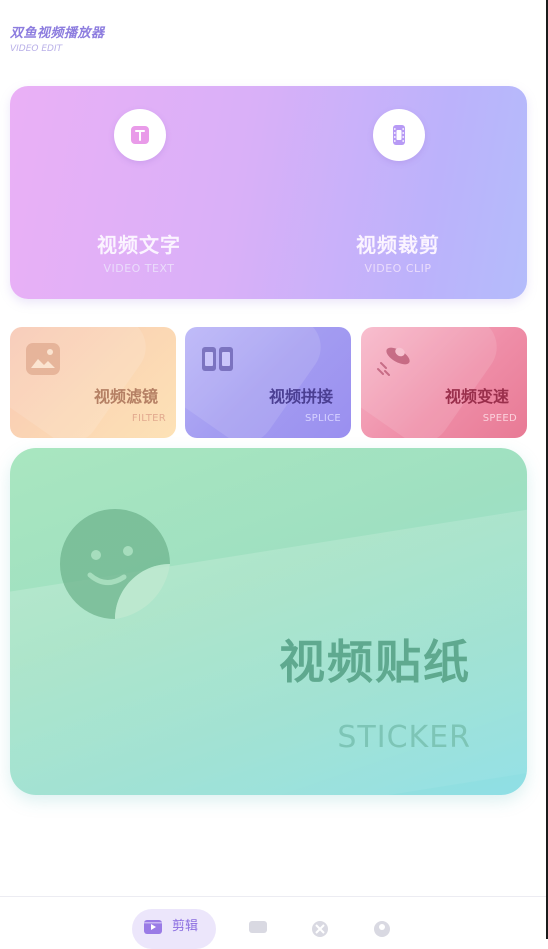 Image resolution: width=548 pixels, height=949 pixels. I want to click on video-filter-tile: 视频滤镜 FILTER, so click(93, 382).